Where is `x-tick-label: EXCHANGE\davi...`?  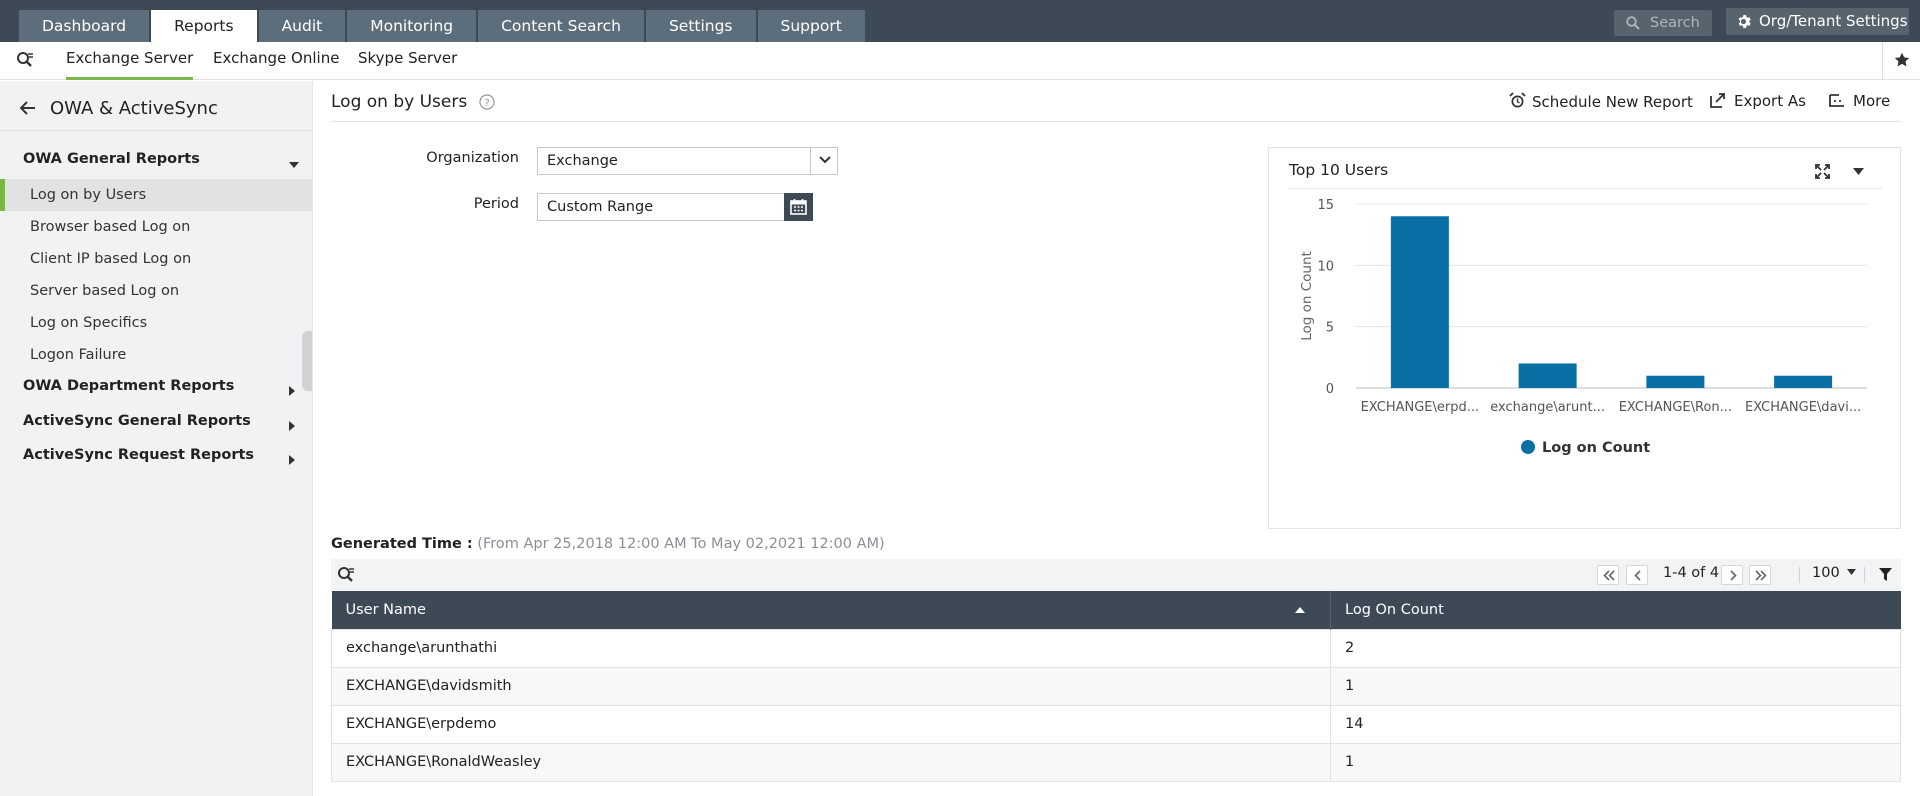 x-tick-label: EXCHANGE\davi... is located at coordinates (1803, 407).